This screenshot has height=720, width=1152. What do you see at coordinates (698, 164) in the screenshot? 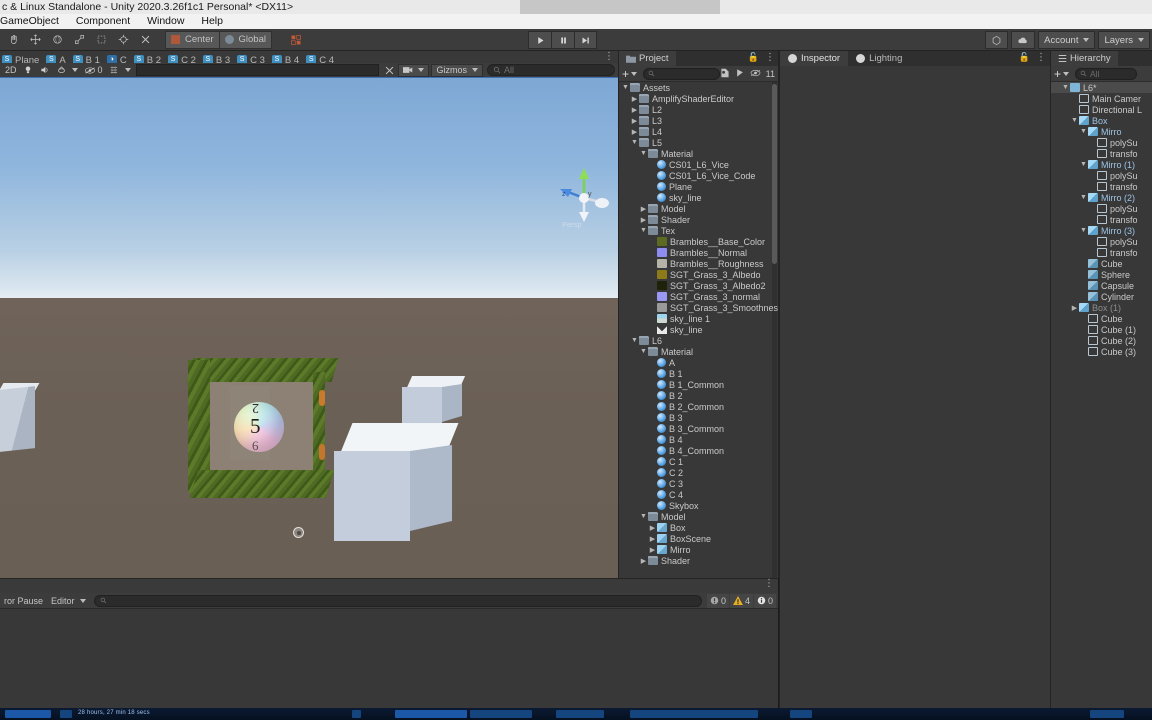
I see `tree-row: CS01_L6_Vice` at bounding box center [698, 164].